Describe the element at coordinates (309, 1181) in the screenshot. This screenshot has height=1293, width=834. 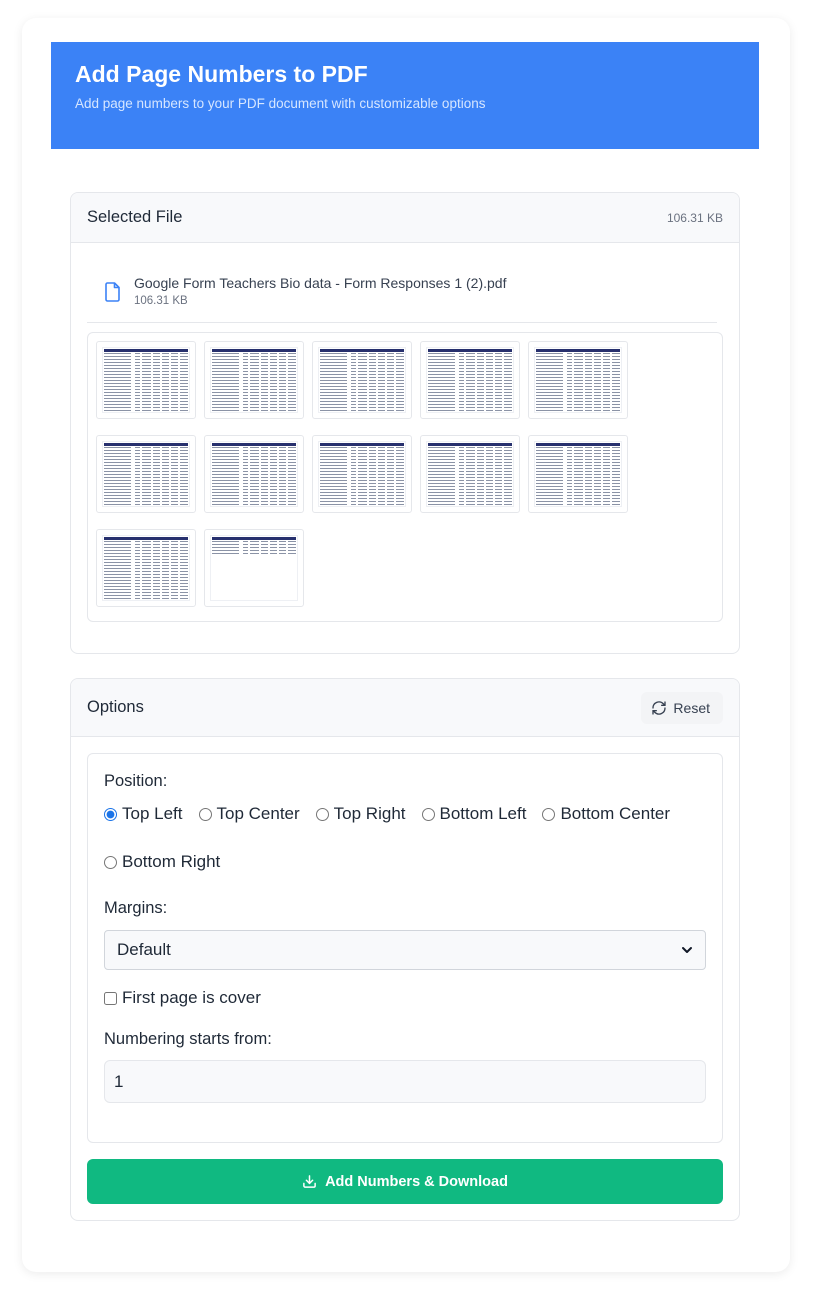
I see `download-icon` at that location.